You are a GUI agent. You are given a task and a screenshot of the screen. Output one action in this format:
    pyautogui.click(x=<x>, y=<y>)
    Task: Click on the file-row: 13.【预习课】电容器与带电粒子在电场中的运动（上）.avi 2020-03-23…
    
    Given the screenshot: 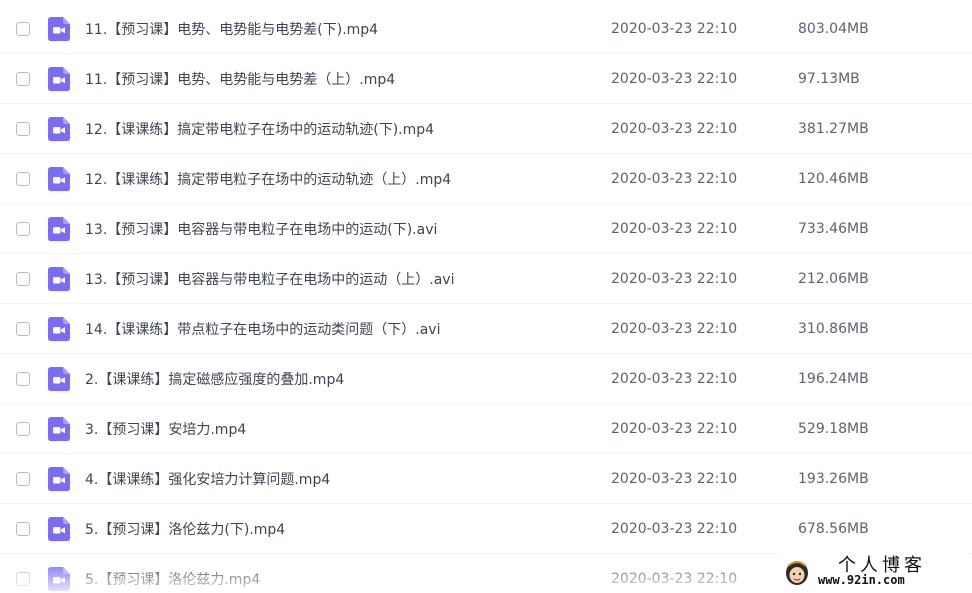 What is the action you would take?
    pyautogui.click(x=486, y=279)
    